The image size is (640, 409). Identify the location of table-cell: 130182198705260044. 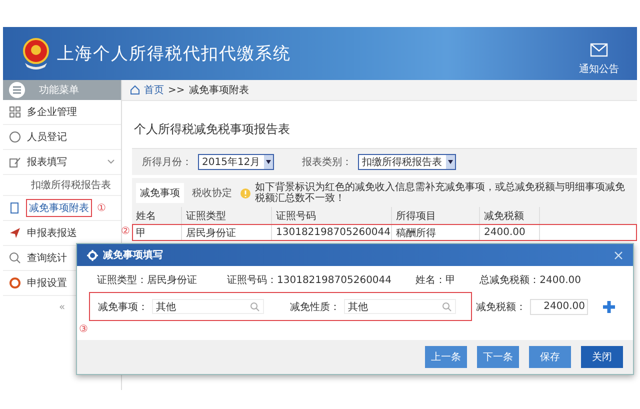
(332, 232).